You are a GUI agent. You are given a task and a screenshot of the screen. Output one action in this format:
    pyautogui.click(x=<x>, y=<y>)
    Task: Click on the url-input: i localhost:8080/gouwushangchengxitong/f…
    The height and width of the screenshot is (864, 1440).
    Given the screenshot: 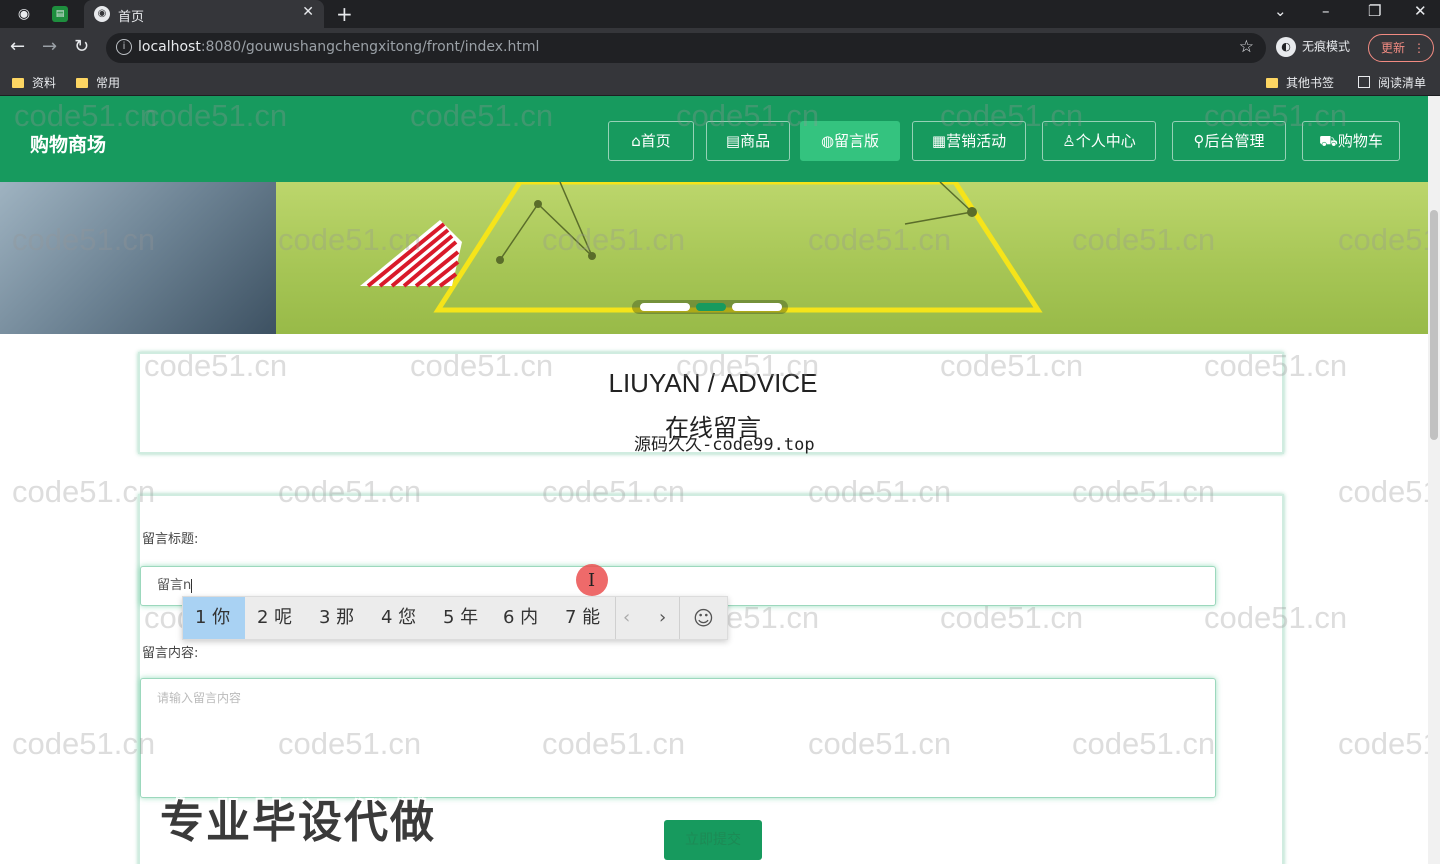 What is the action you would take?
    pyautogui.click(x=686, y=48)
    